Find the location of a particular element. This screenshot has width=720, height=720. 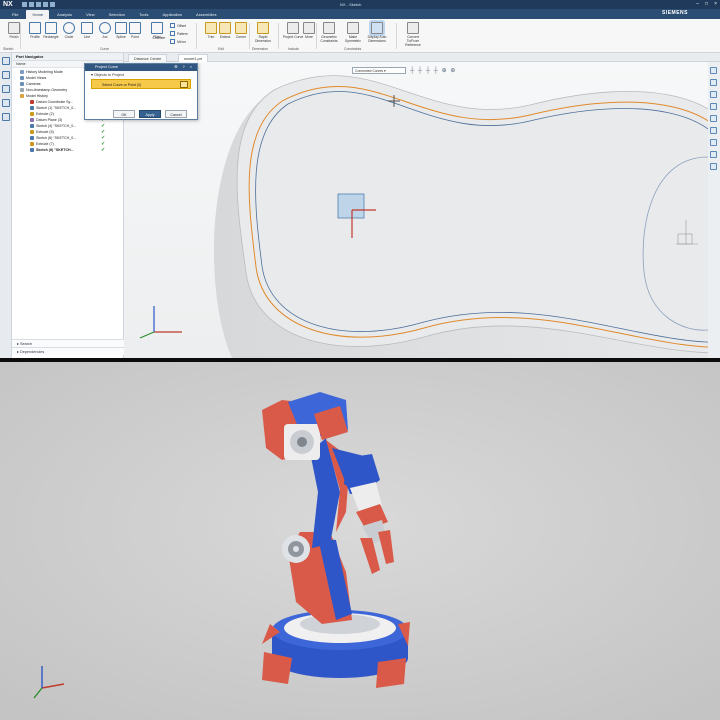

redo-icon is located at coordinates (38, 4).